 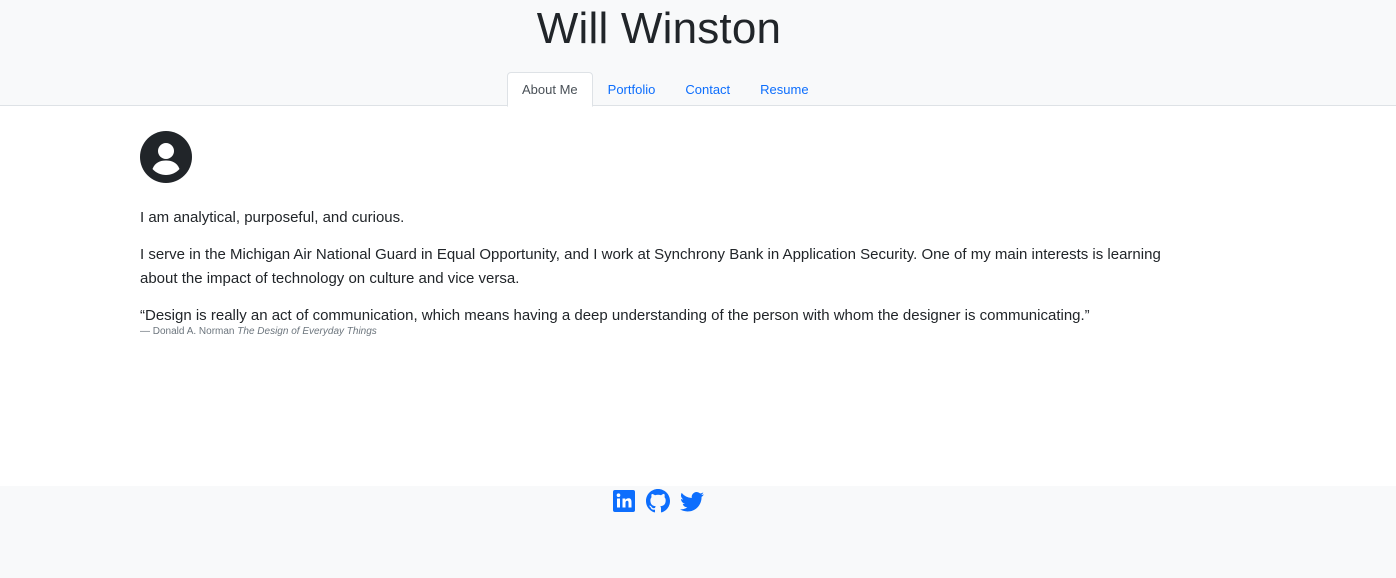 I want to click on site-title: Will Winston, so click(x=659, y=28).